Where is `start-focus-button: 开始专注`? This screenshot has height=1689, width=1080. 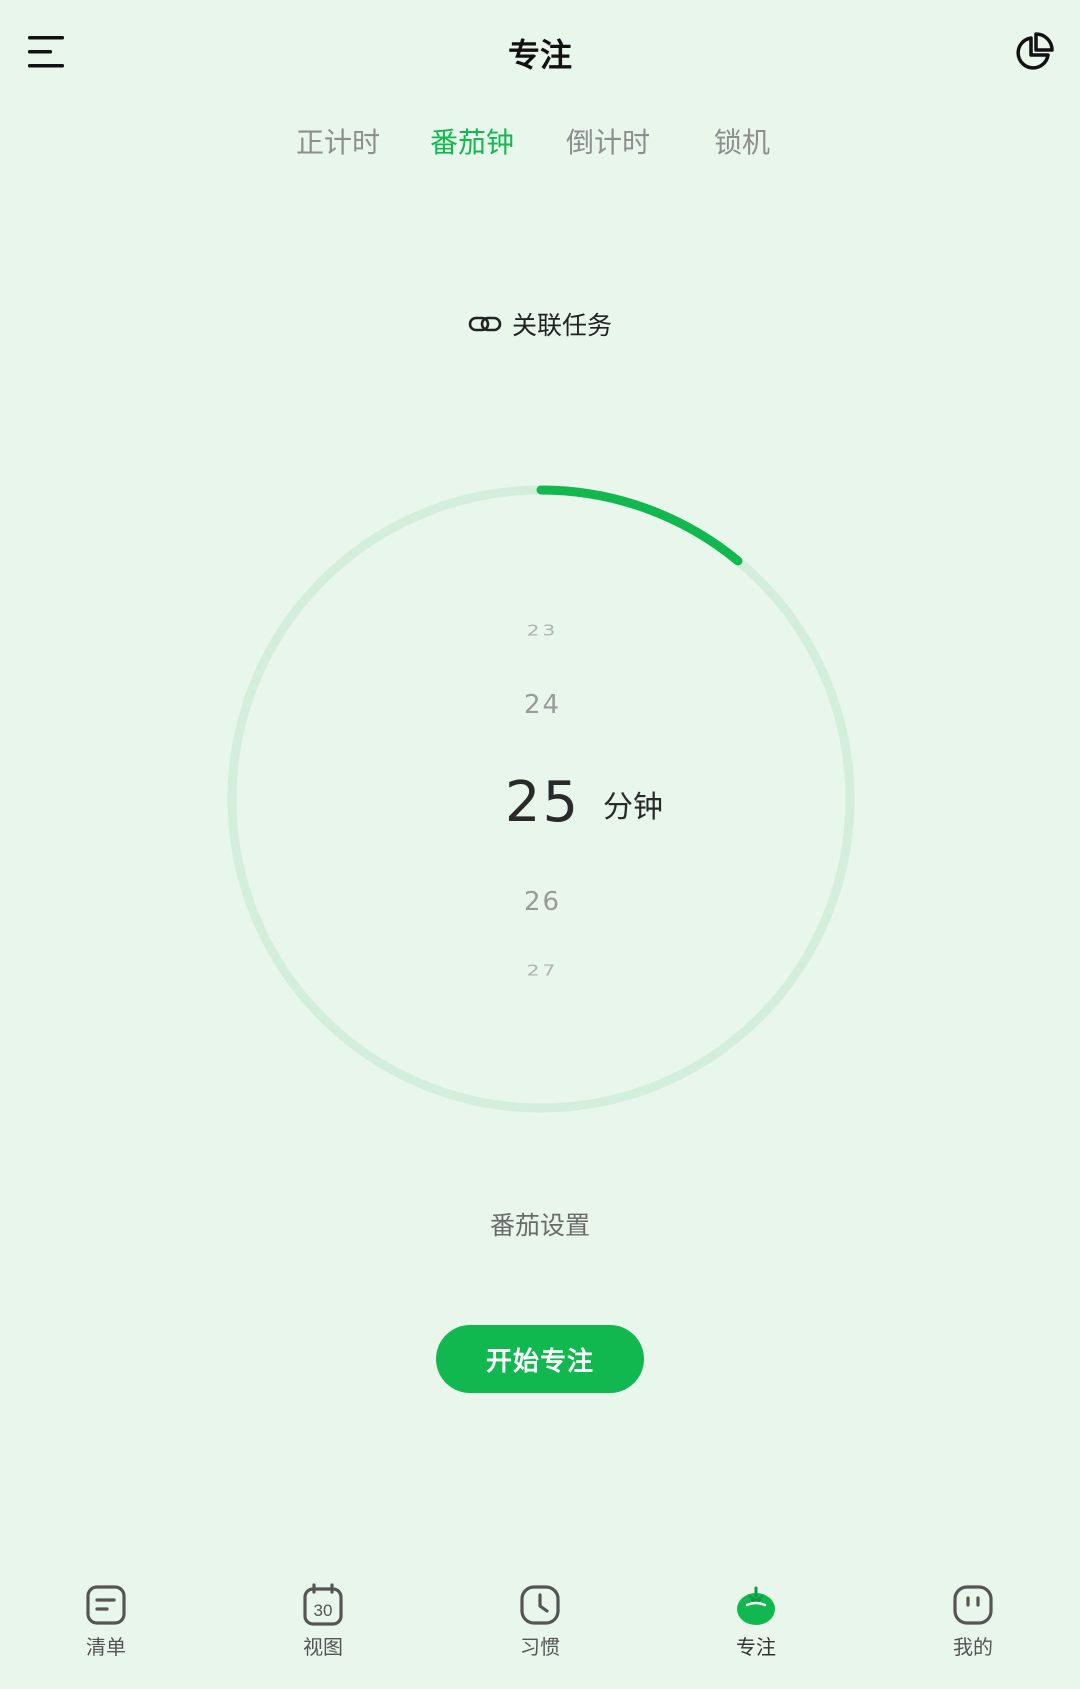 start-focus-button: 开始专注 is located at coordinates (540, 1359).